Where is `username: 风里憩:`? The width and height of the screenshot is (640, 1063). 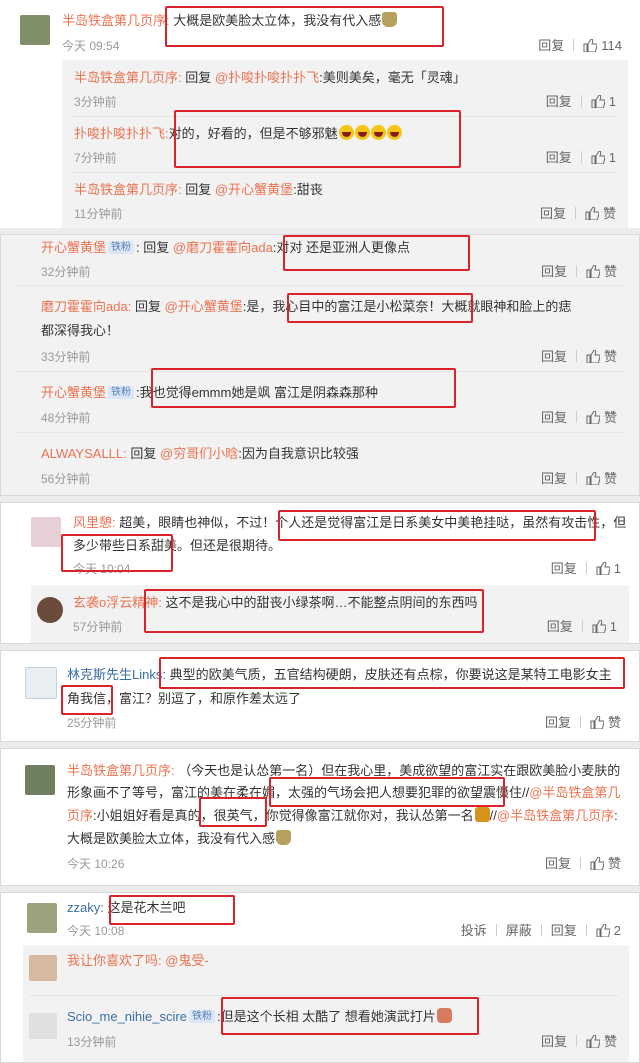 username: 风里憩: is located at coordinates (94, 522).